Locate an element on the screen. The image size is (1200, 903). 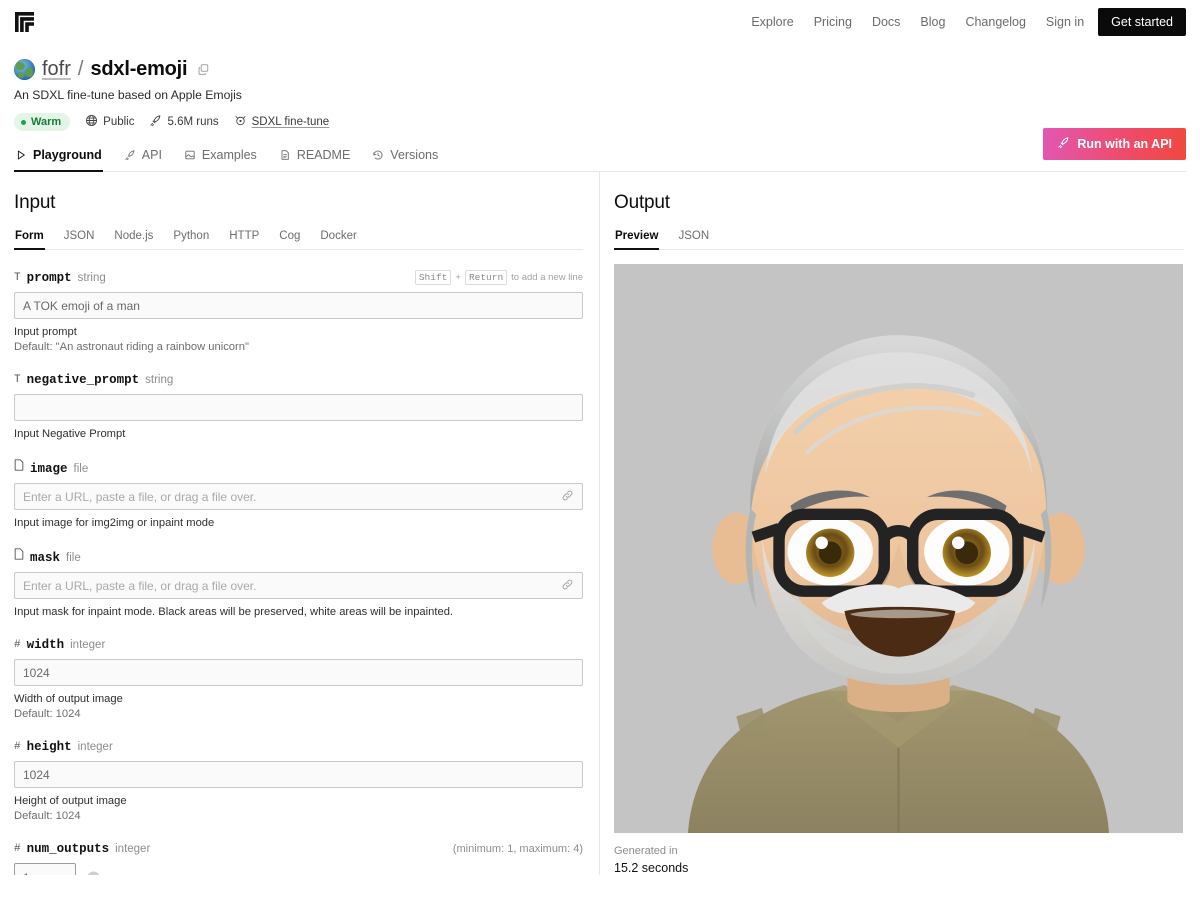
tab-api: API is located at coordinates (143, 158).